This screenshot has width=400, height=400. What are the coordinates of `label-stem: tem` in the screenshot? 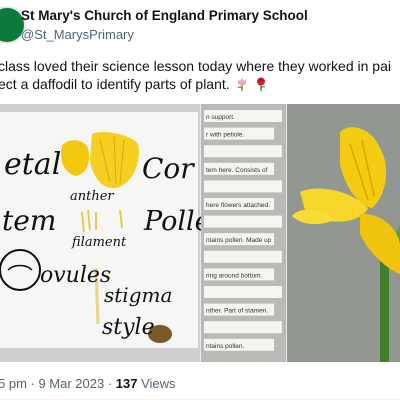 It's located at (29, 220).